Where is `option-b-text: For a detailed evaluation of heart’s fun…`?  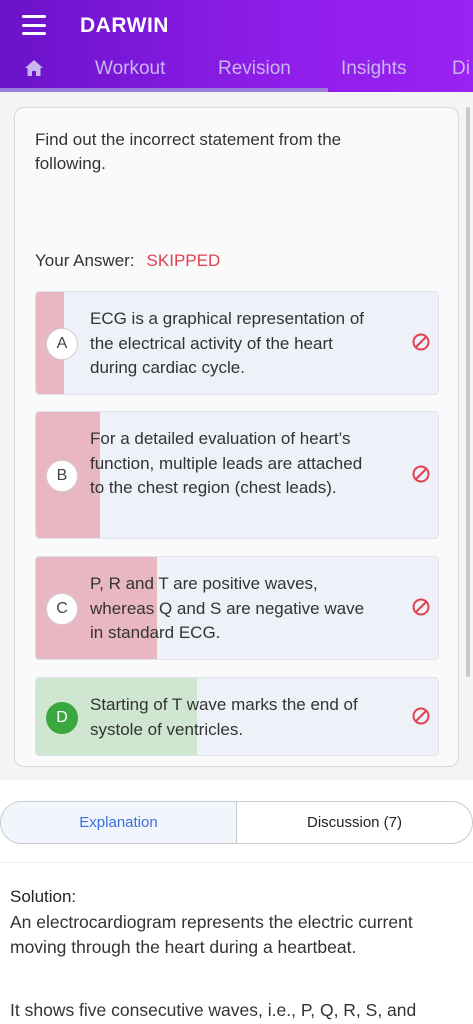
option-b-text: For a detailed evaluation of heart’s fun… is located at coordinates (226, 463).